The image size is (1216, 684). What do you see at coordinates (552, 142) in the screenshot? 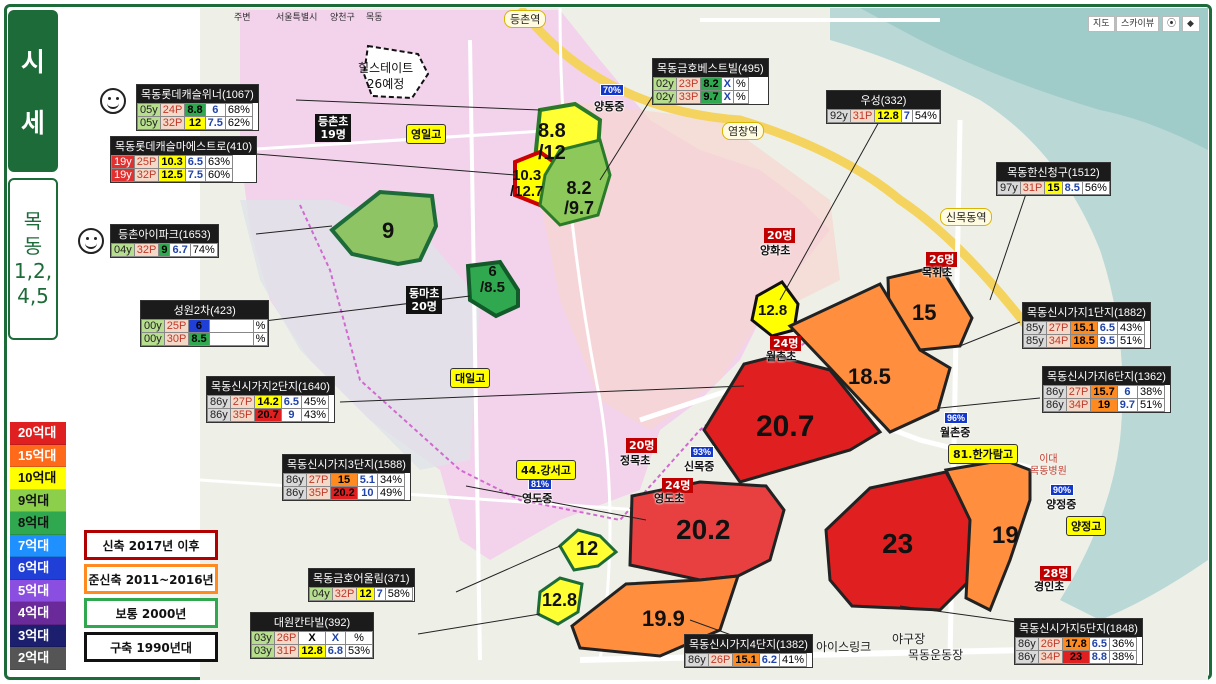
I see `label-88: 8.8 /12` at bounding box center [552, 142].